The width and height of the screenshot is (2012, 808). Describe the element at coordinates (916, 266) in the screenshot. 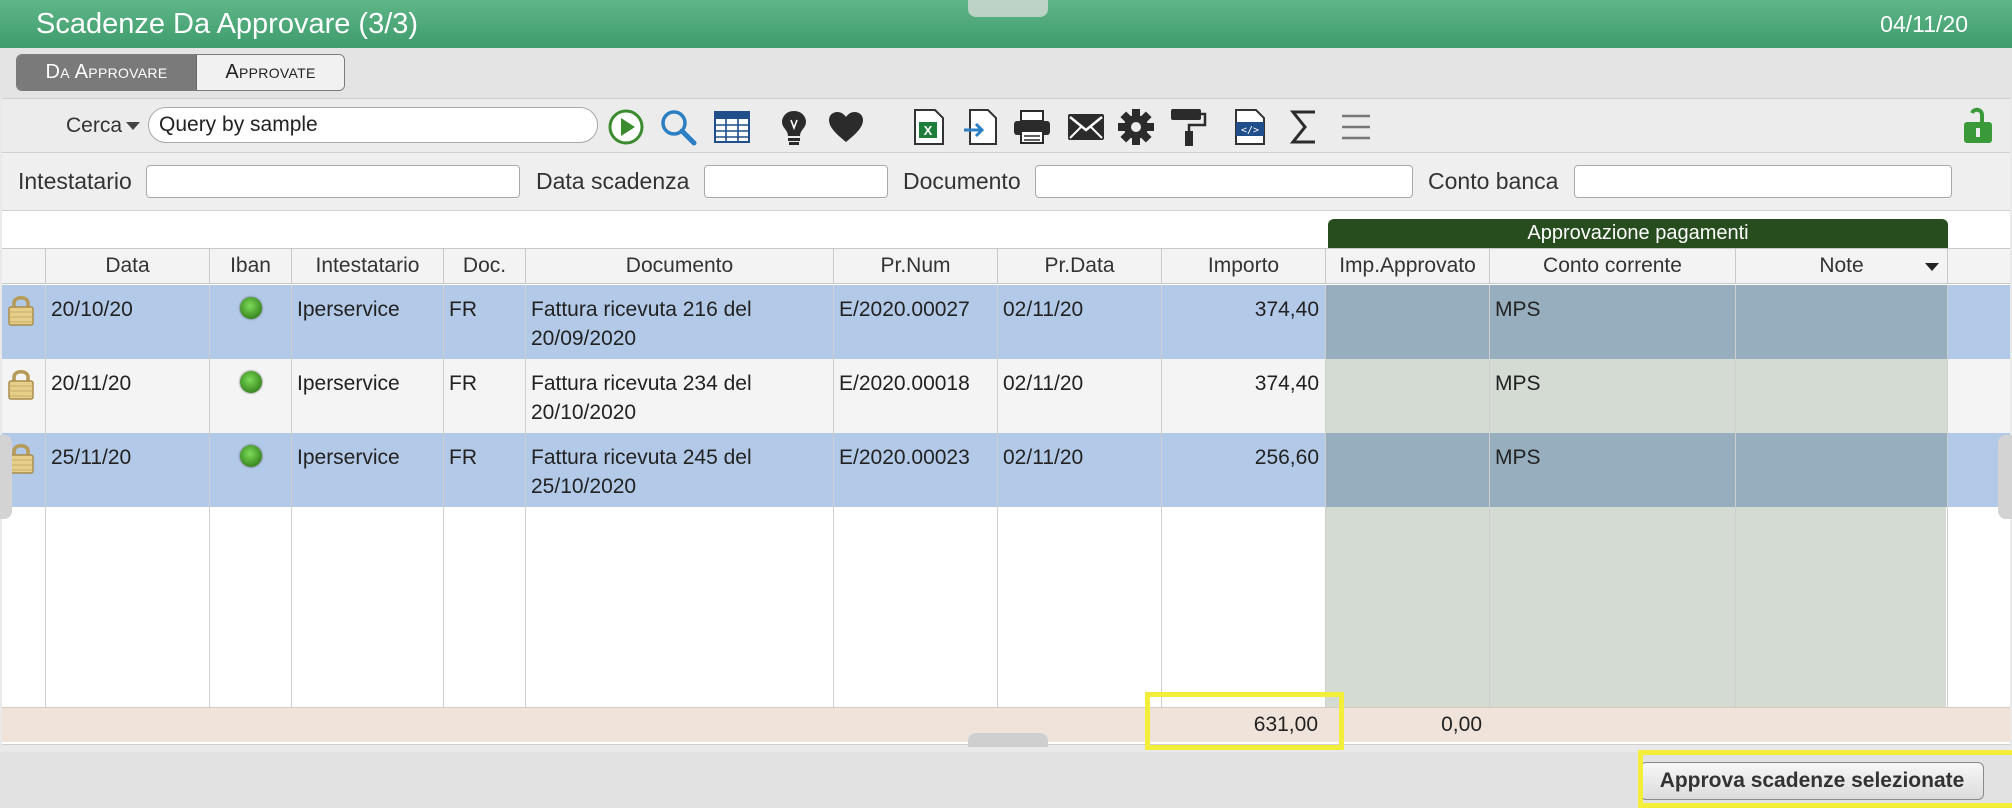

I see `column-header-prnum: Pr.Num` at that location.